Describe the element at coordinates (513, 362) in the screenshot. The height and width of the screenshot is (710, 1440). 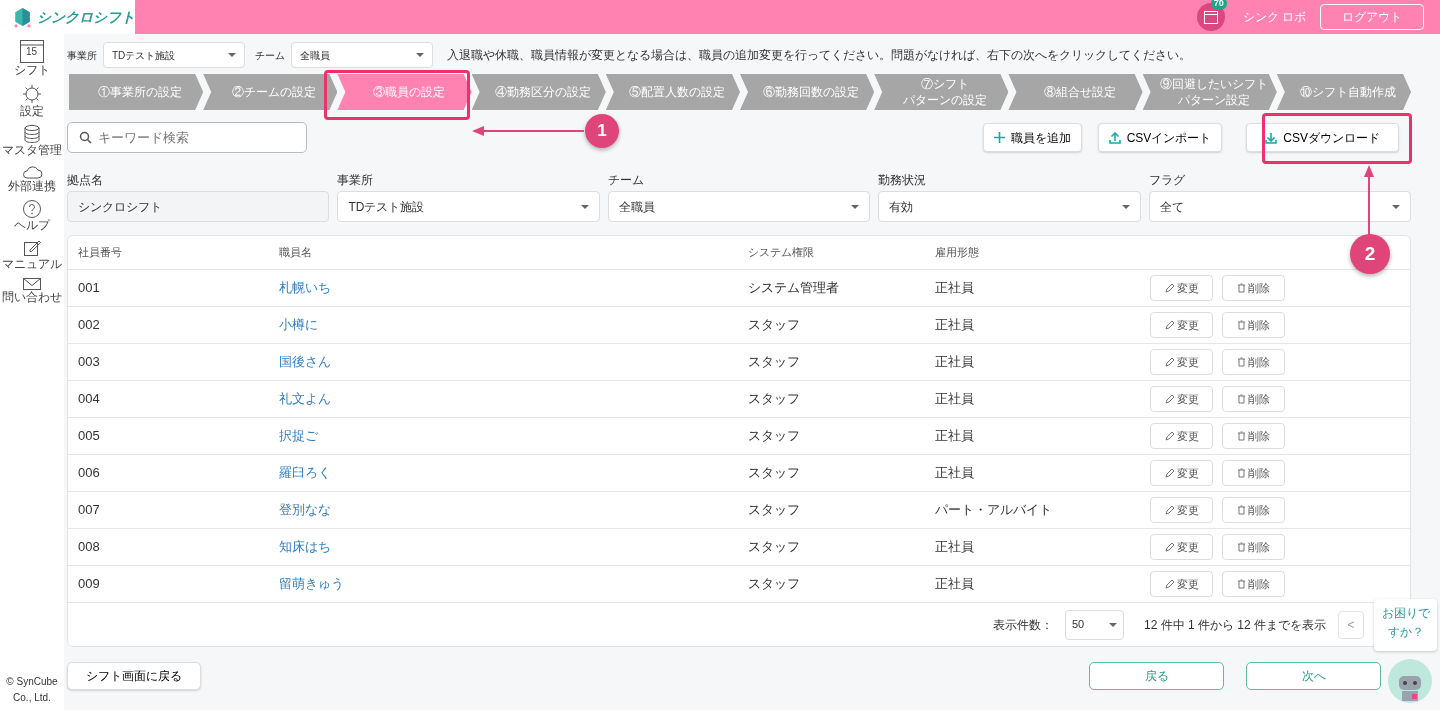
I see `employee-name-link: 国後さん` at that location.